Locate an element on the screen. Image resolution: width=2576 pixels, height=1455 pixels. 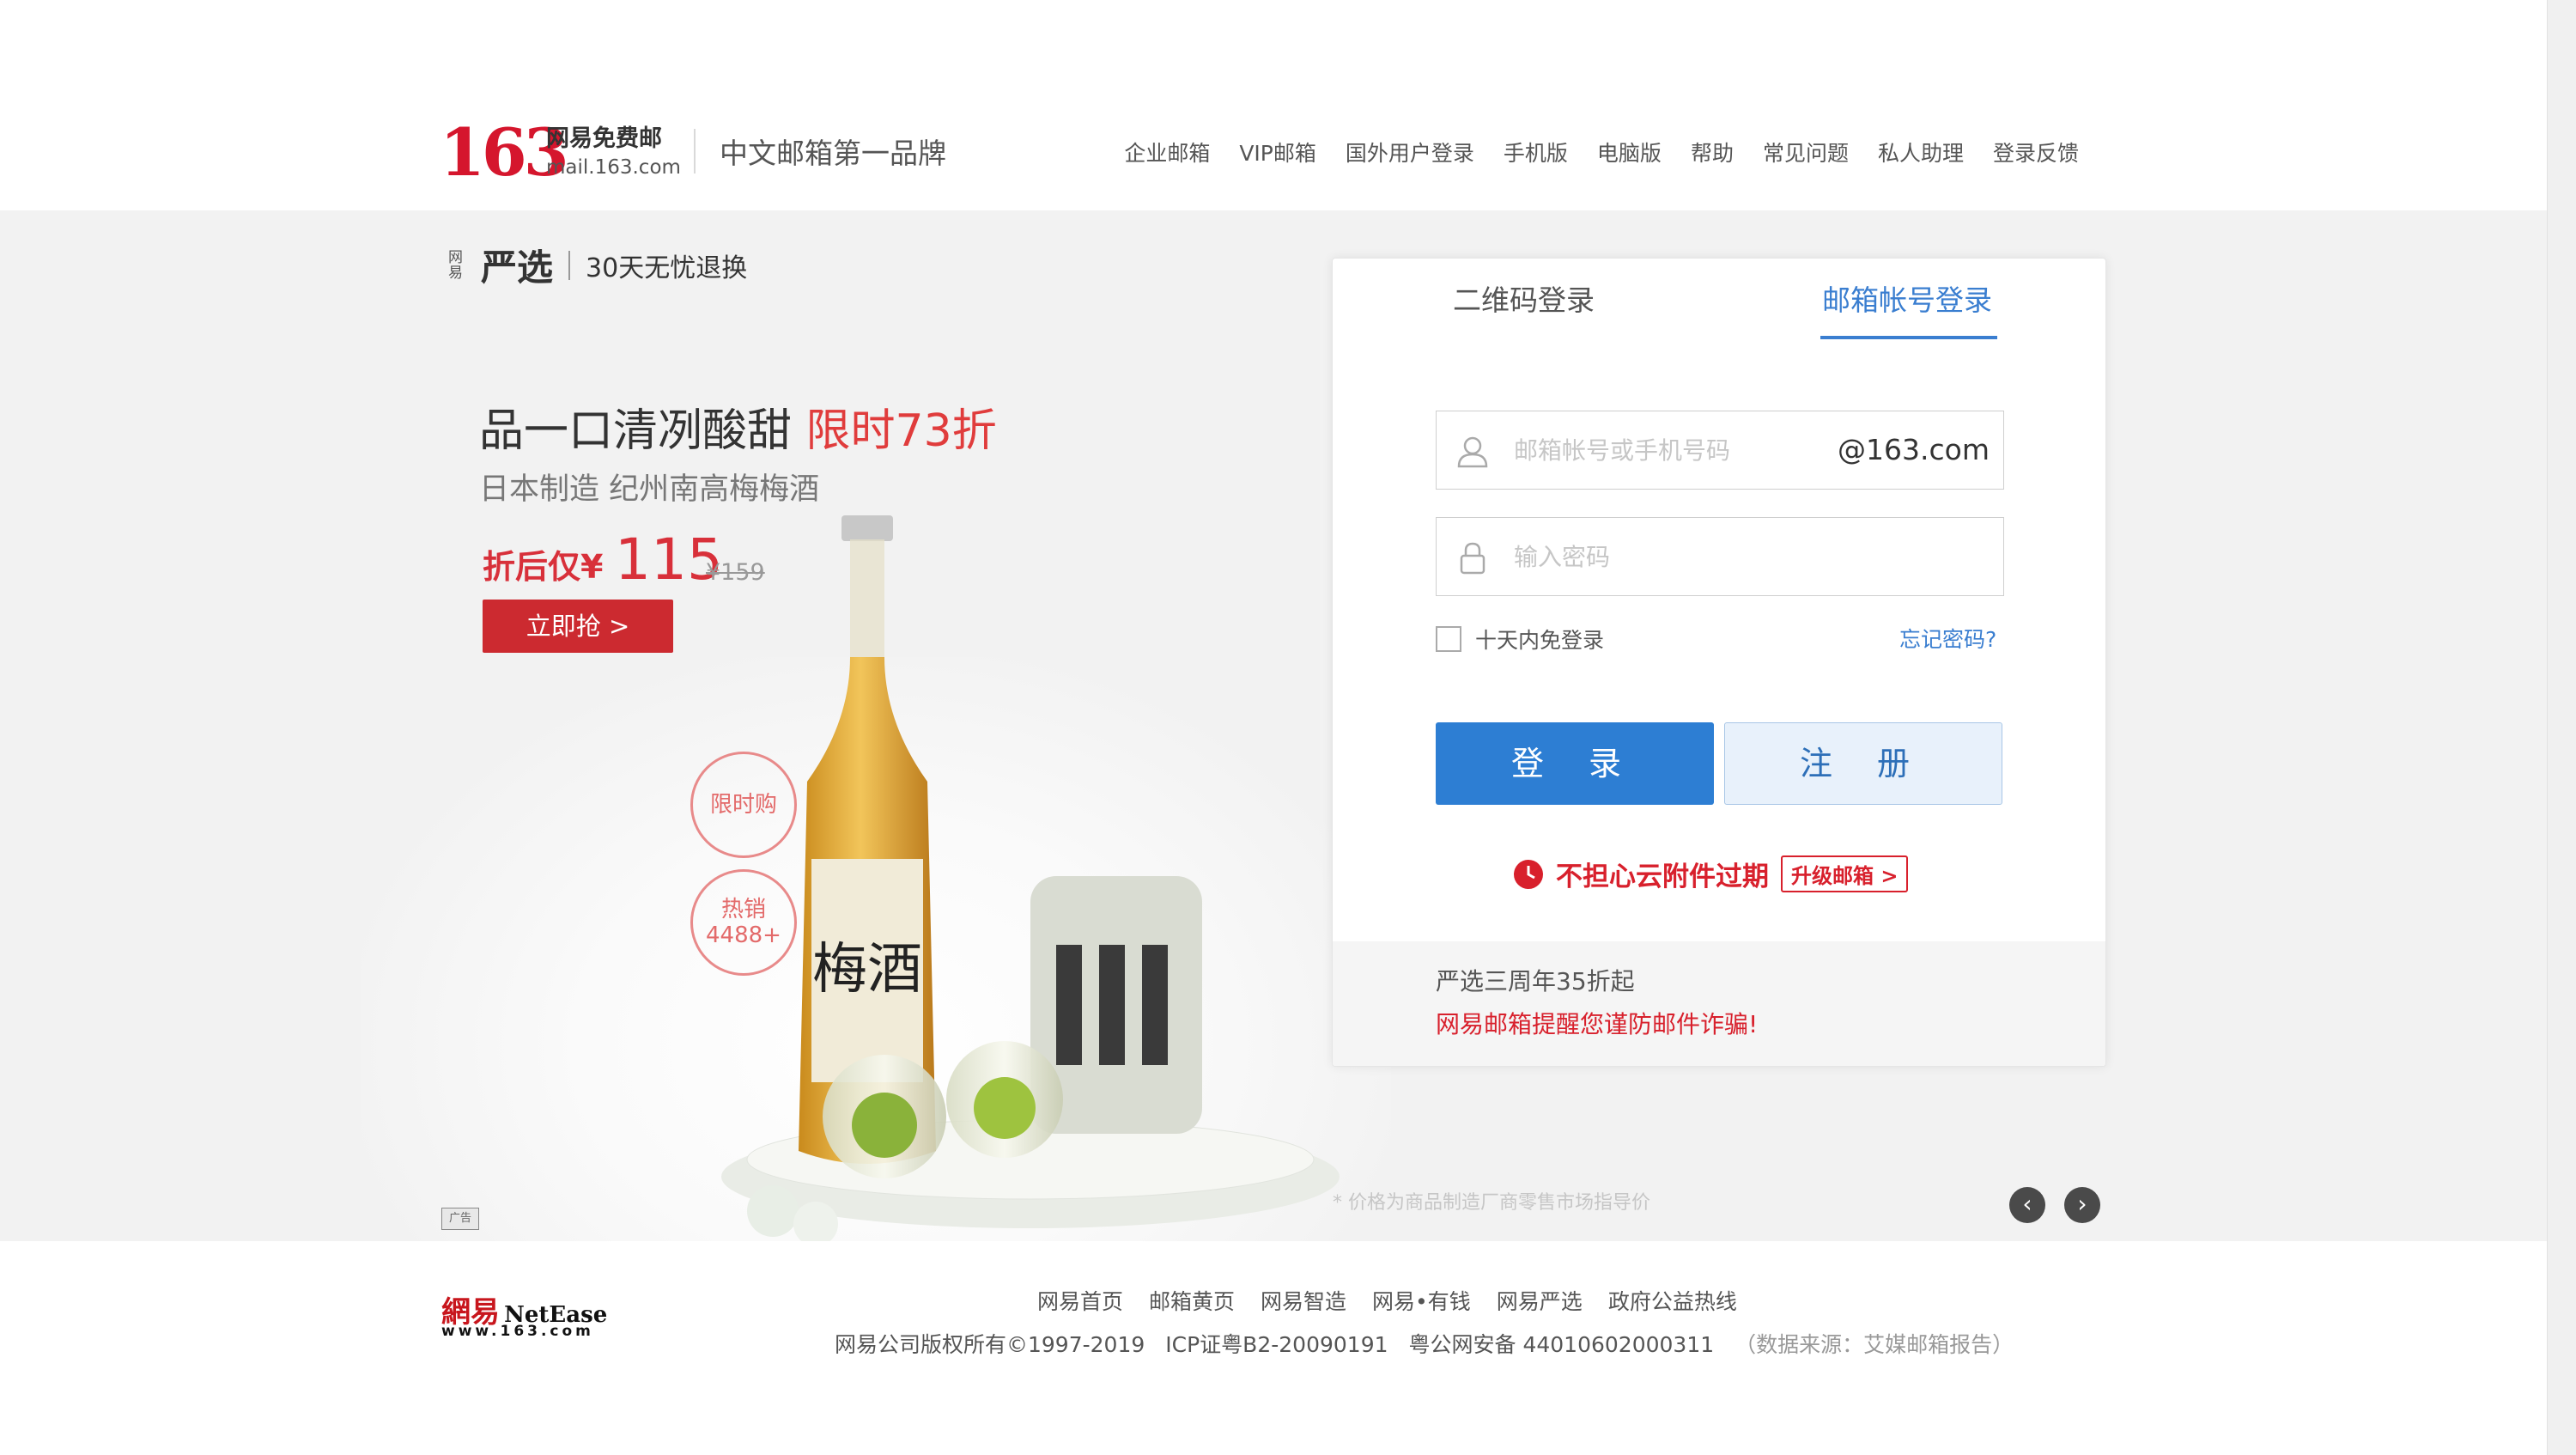
nav-overseas-login: 国外用户登录 is located at coordinates (1410, 153).